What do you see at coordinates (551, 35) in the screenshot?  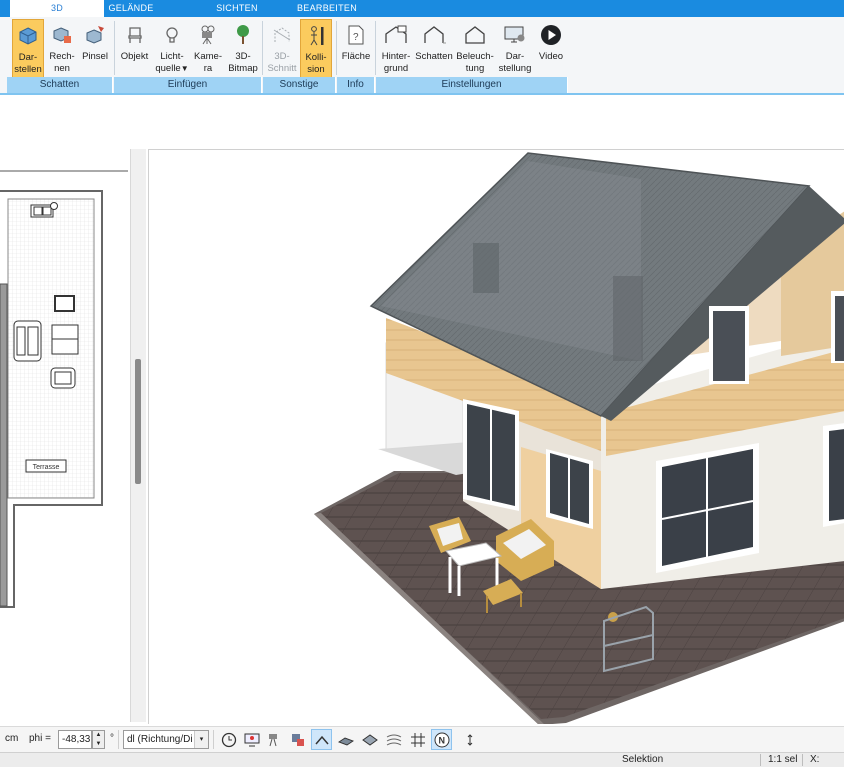 I see `play-icon` at bounding box center [551, 35].